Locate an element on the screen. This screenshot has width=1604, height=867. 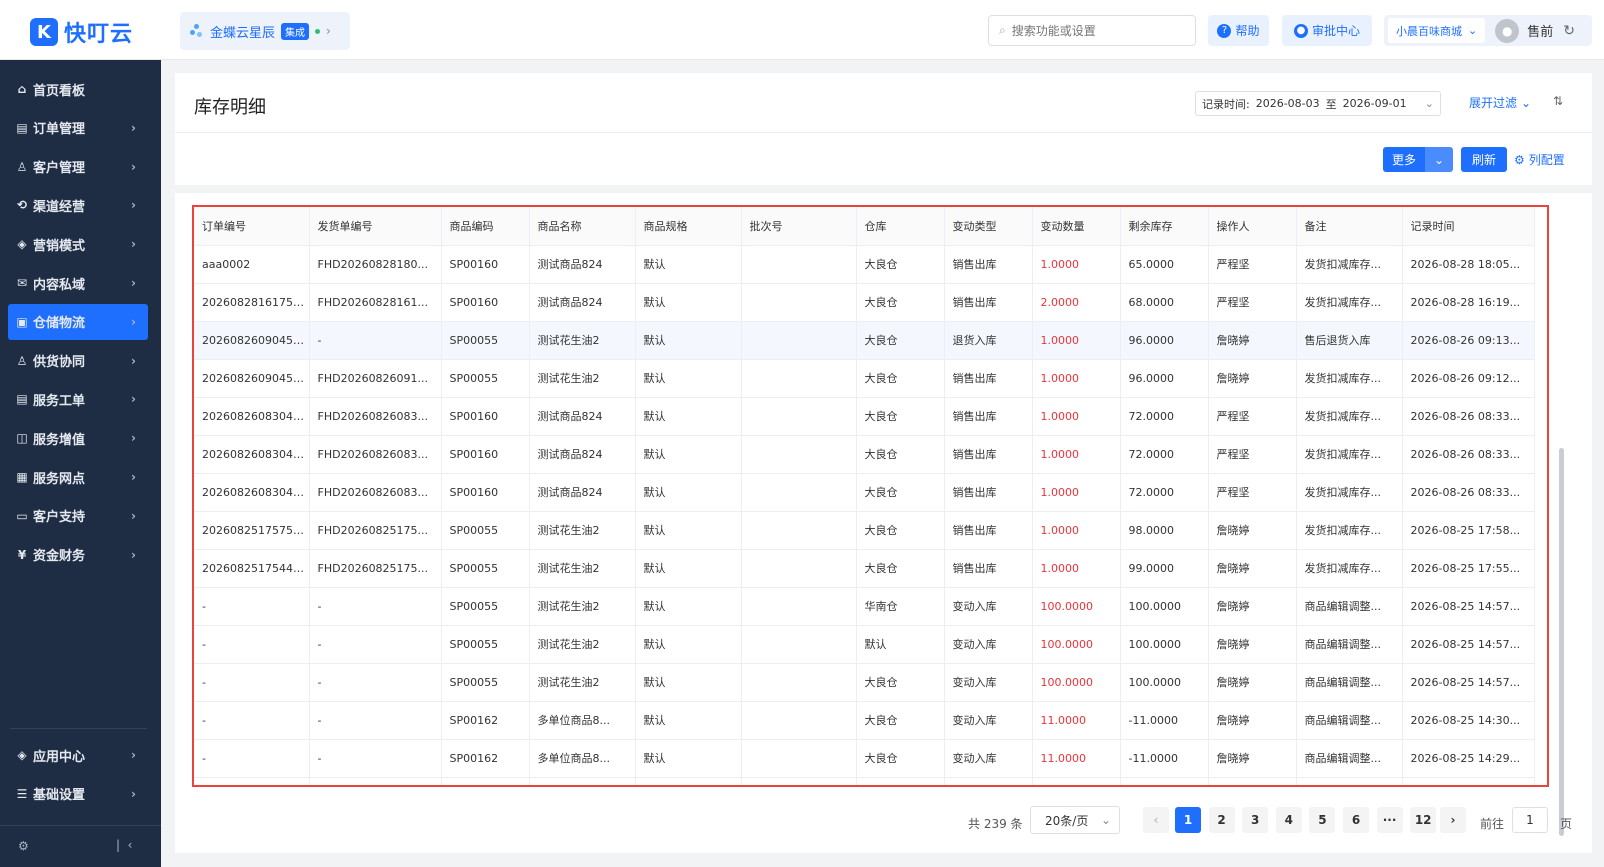
column-header: 变动数量 is located at coordinates (1076, 226).